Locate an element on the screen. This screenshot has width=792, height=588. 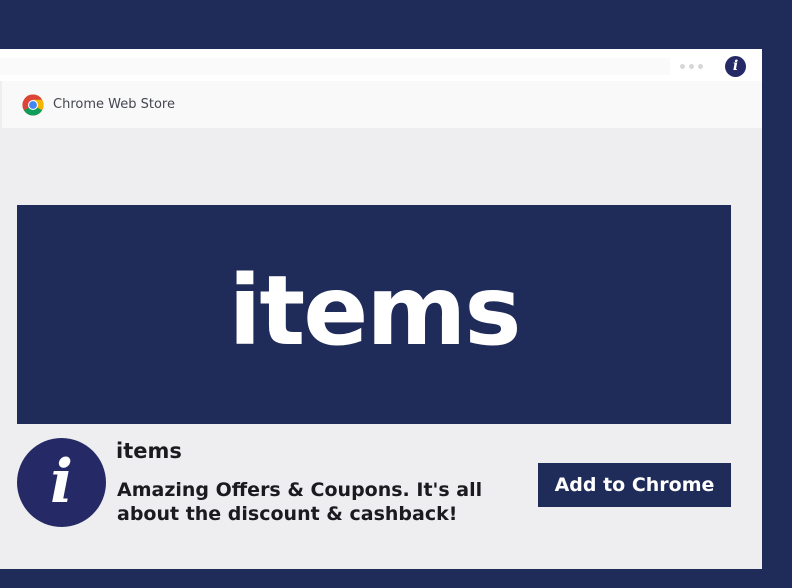
store-header: Chrome Web Store is located at coordinates (382, 104).